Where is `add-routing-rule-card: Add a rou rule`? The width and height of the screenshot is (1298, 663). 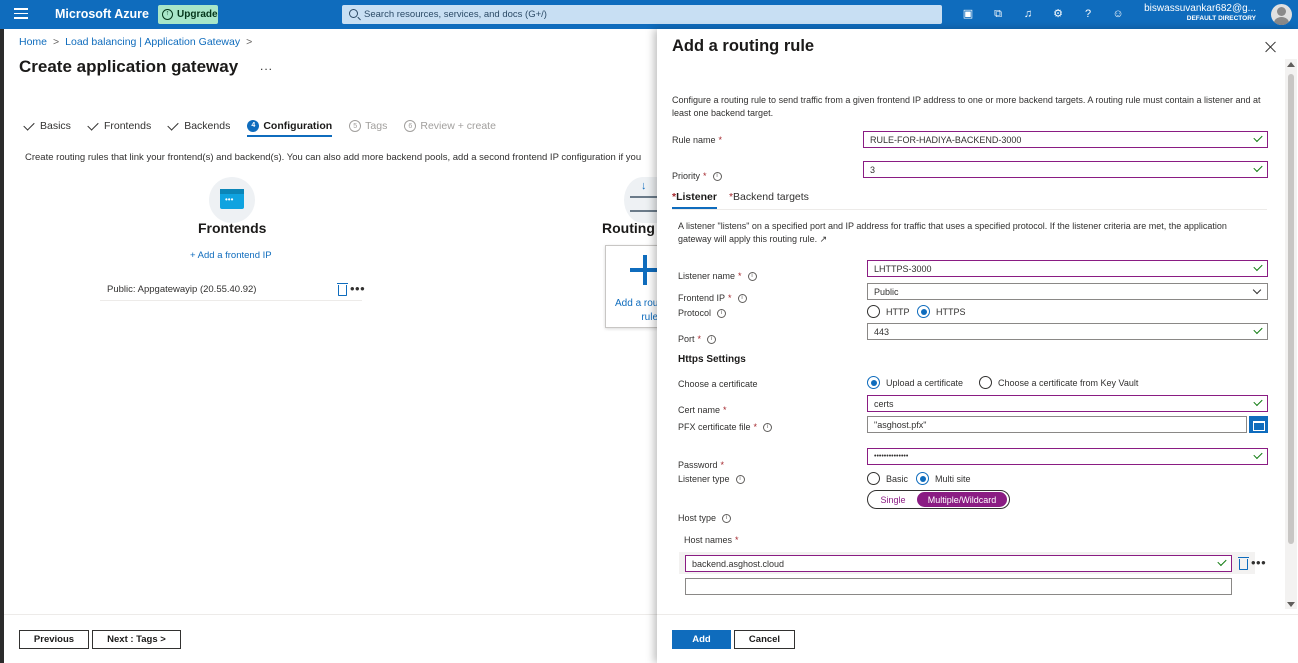 add-routing-rule-card: Add a rou rule is located at coordinates (635, 286).